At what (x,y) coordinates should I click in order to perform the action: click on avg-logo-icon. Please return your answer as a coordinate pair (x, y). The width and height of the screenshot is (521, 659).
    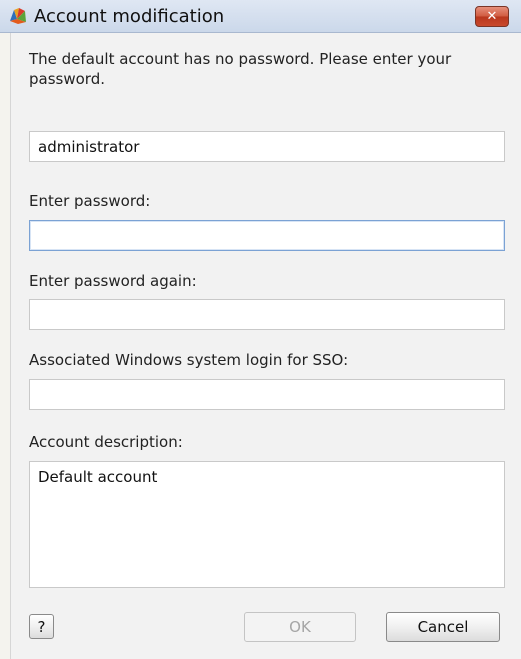
    Looking at the image, I should click on (18, 16).